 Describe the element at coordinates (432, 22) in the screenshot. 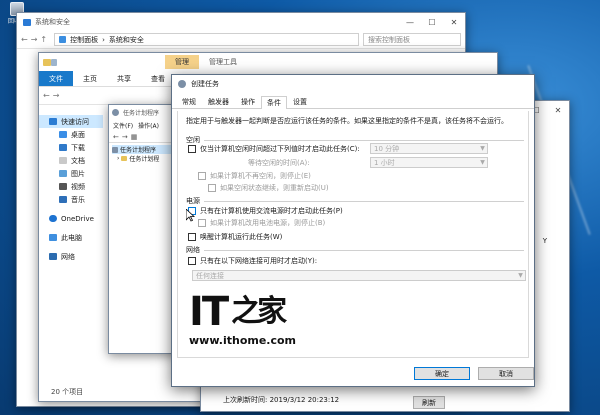

I see `maximize-button: ☐` at that location.